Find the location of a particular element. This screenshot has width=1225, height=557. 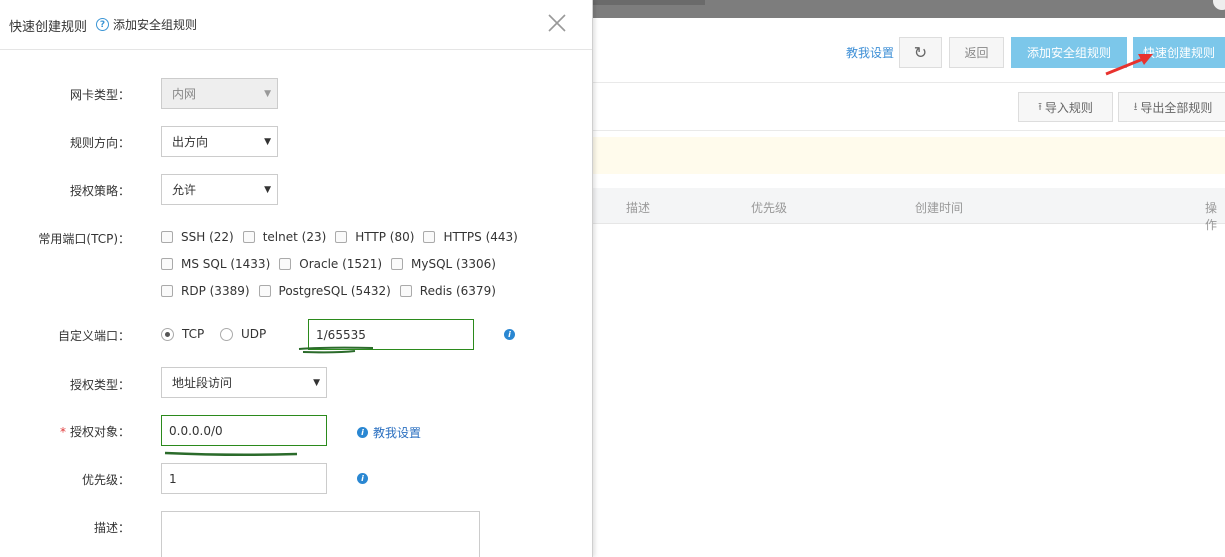

export-button: ⭳ 导出全部规则 is located at coordinates (1171, 107).